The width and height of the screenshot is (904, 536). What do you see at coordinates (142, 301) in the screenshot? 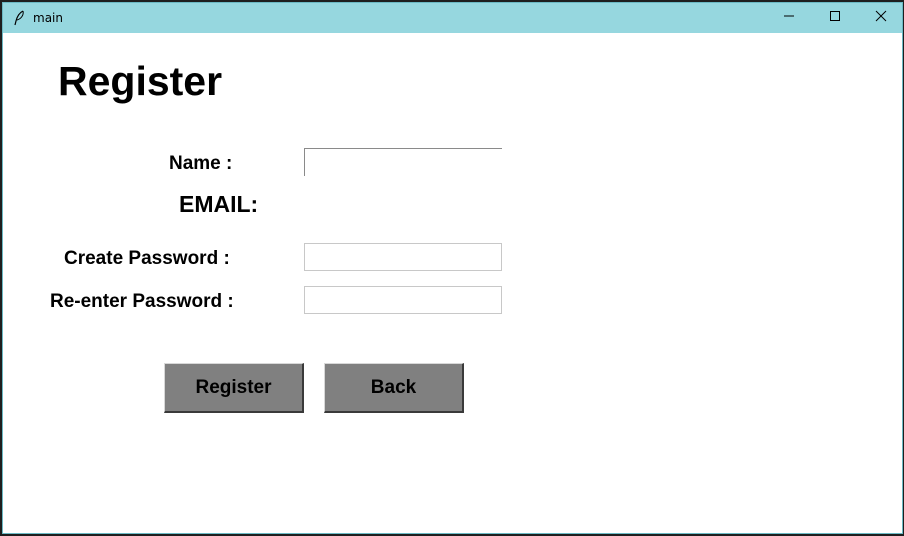
I see `reenter-password-label: Re-enter Password :` at bounding box center [142, 301].